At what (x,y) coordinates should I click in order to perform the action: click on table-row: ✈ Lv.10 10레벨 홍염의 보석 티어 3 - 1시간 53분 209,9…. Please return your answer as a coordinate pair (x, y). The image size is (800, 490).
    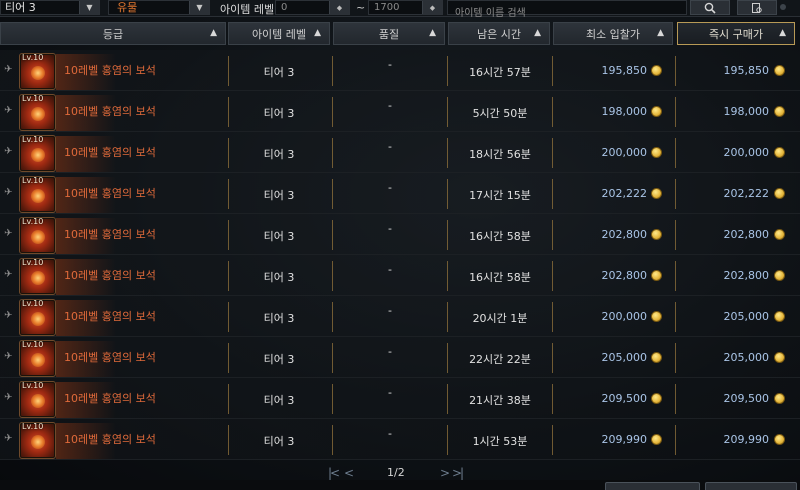
    Looking at the image, I should click on (400, 439).